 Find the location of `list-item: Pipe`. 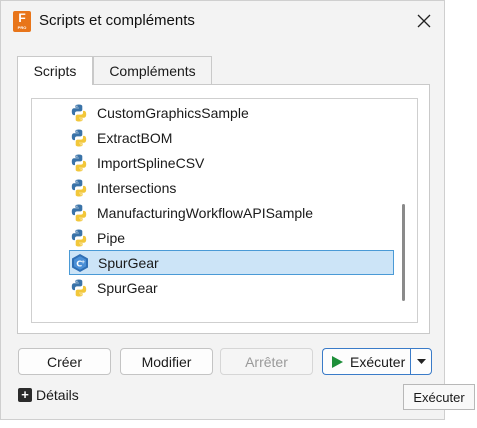

list-item: Pipe is located at coordinates (97, 237).